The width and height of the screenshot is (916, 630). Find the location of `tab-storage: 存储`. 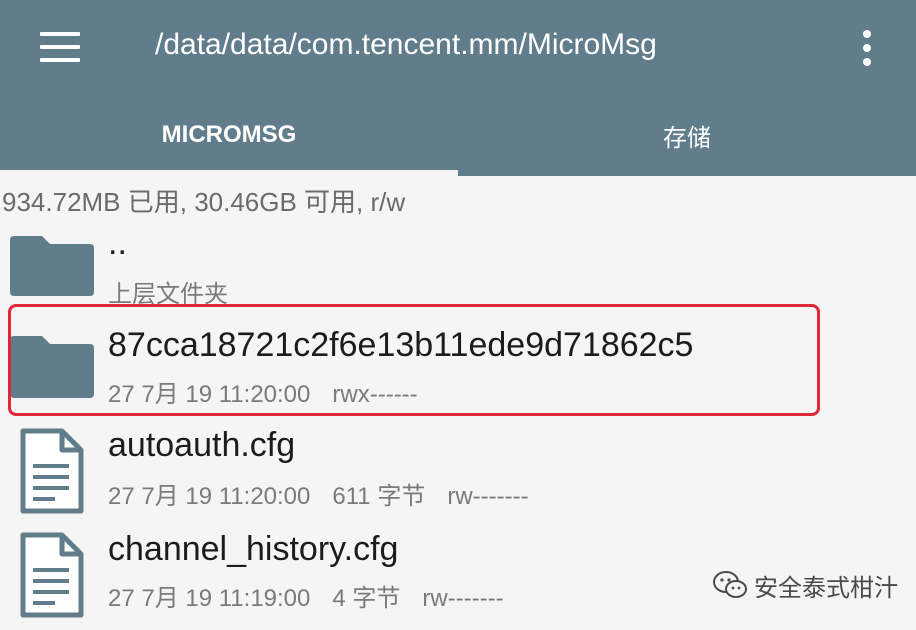

tab-storage: 存储 is located at coordinates (687, 135).